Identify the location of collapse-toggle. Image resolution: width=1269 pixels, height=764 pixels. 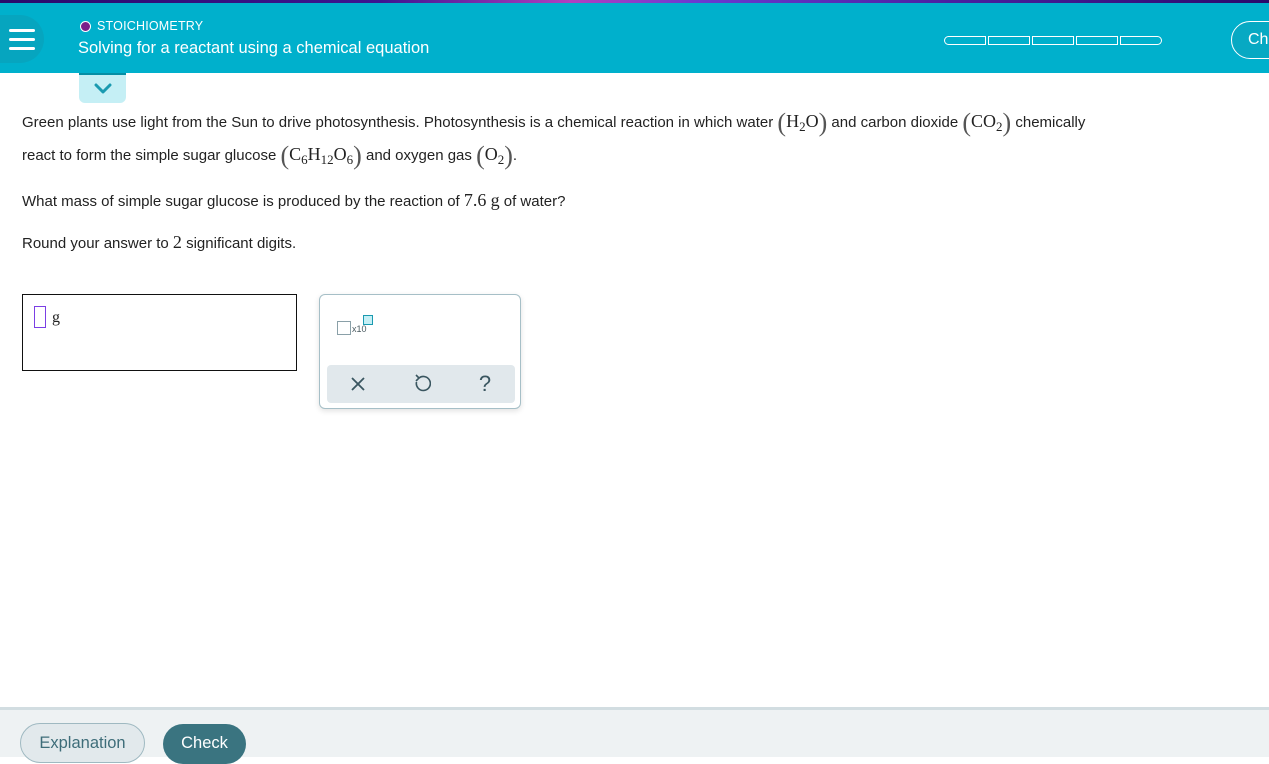
(102, 88).